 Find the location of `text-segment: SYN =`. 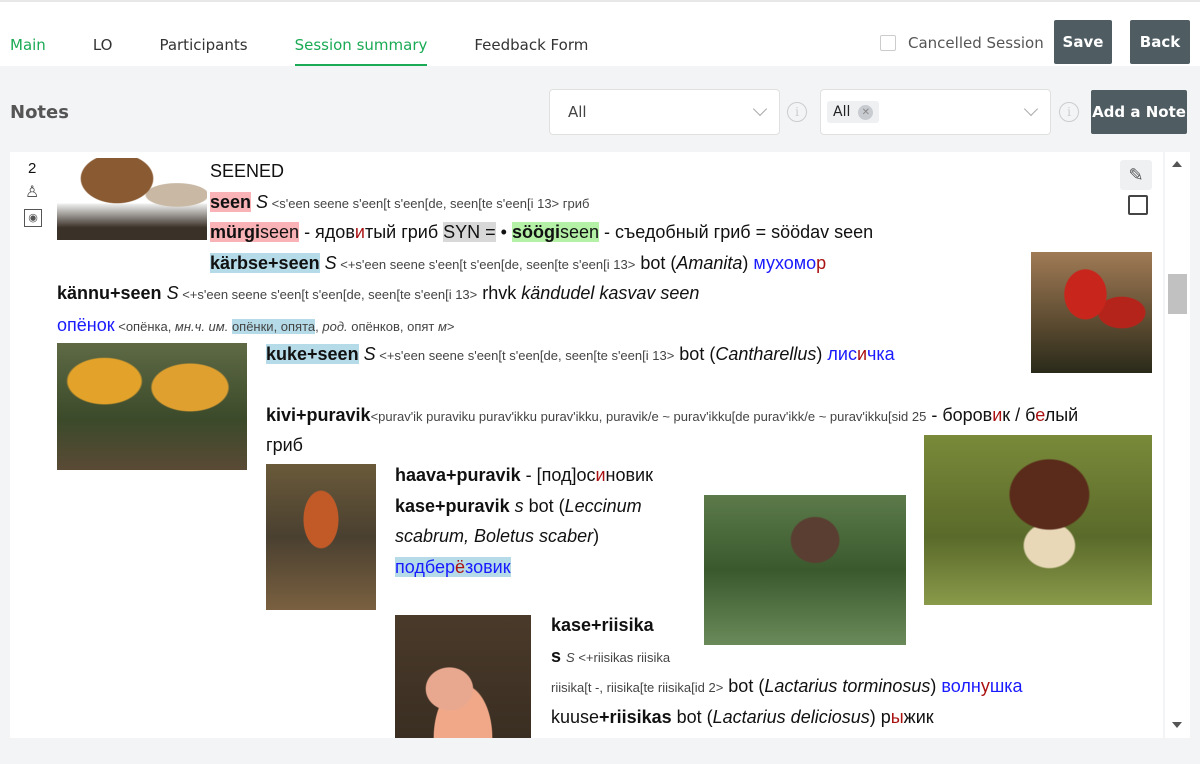

text-segment: SYN = is located at coordinates (469, 232).